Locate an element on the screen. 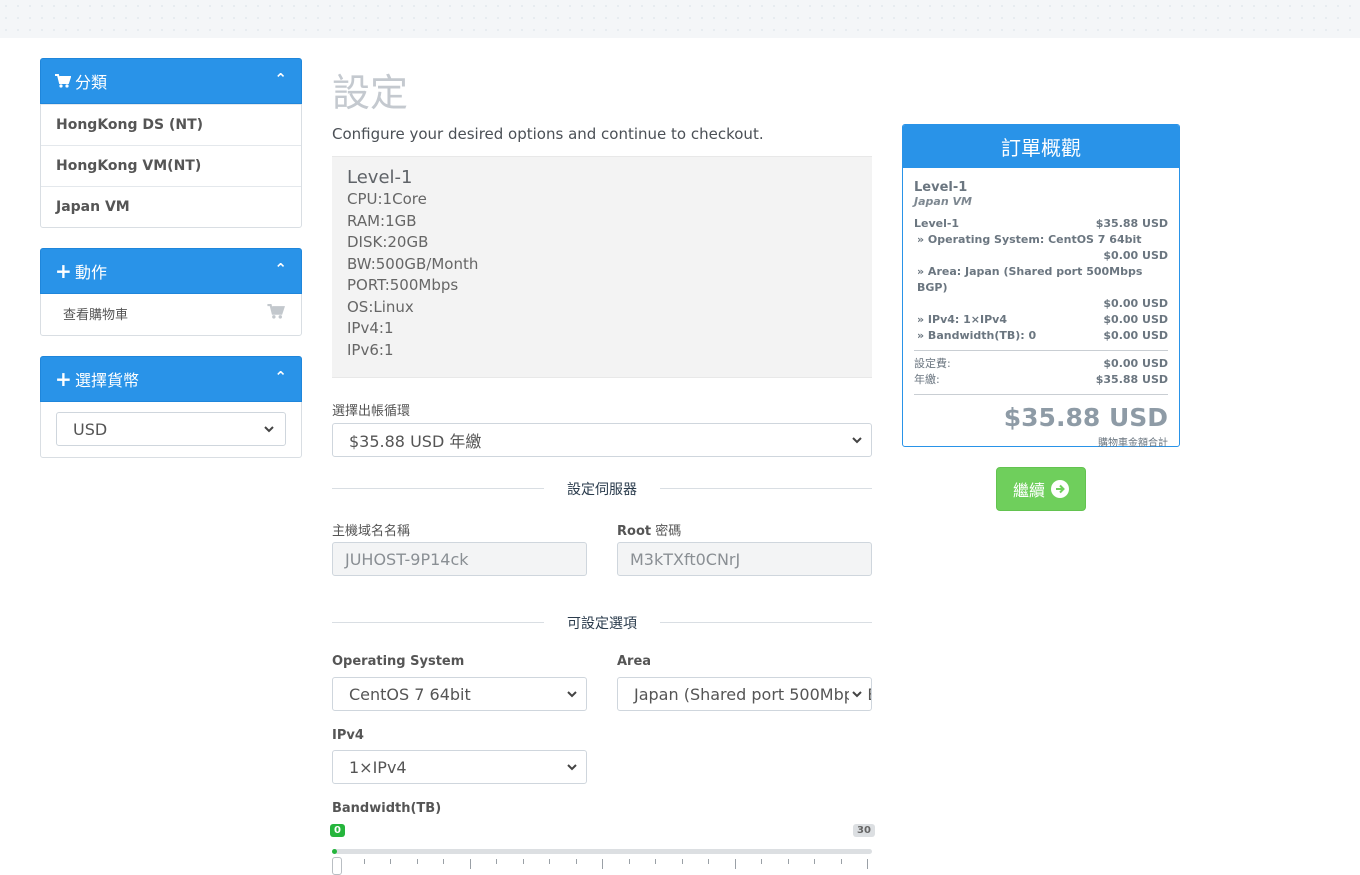 This screenshot has width=1360, height=875. hostname-value: JUHOST-9P14ck is located at coordinates (407, 559).